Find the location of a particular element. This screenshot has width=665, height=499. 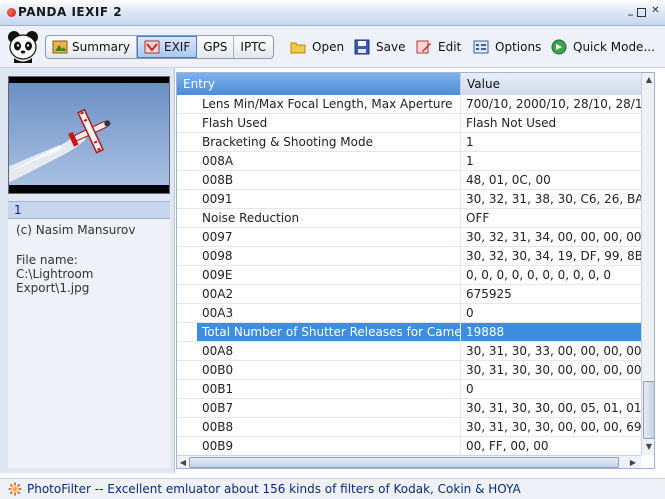

cell-value: 00, FF, 00, 00 is located at coordinates (507, 446).